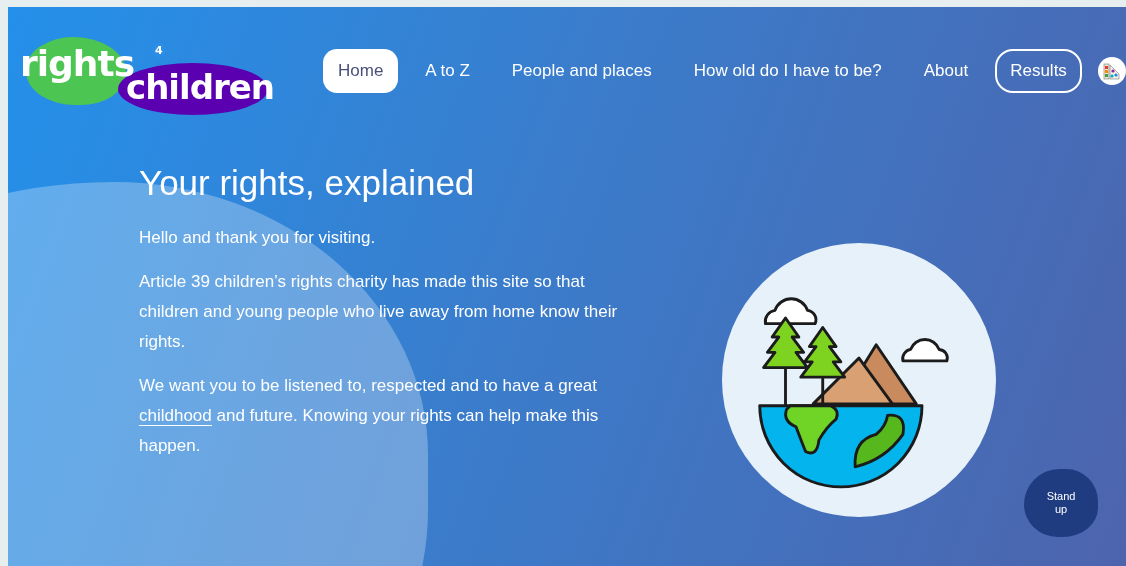 This screenshot has width=1126, height=566. I want to click on logo-number: 4, so click(159, 50).